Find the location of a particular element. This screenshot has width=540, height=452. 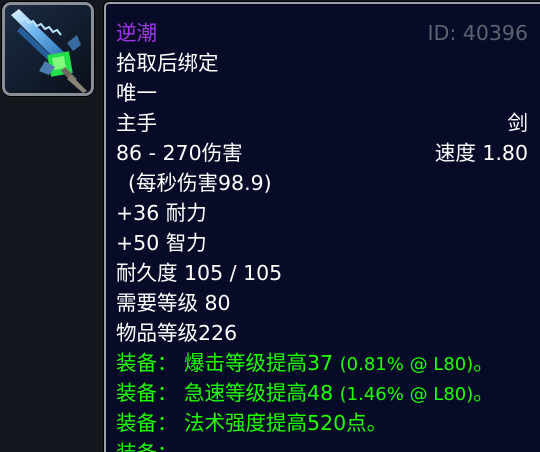

bind-type: 拾取后绑定 is located at coordinates (167, 63).